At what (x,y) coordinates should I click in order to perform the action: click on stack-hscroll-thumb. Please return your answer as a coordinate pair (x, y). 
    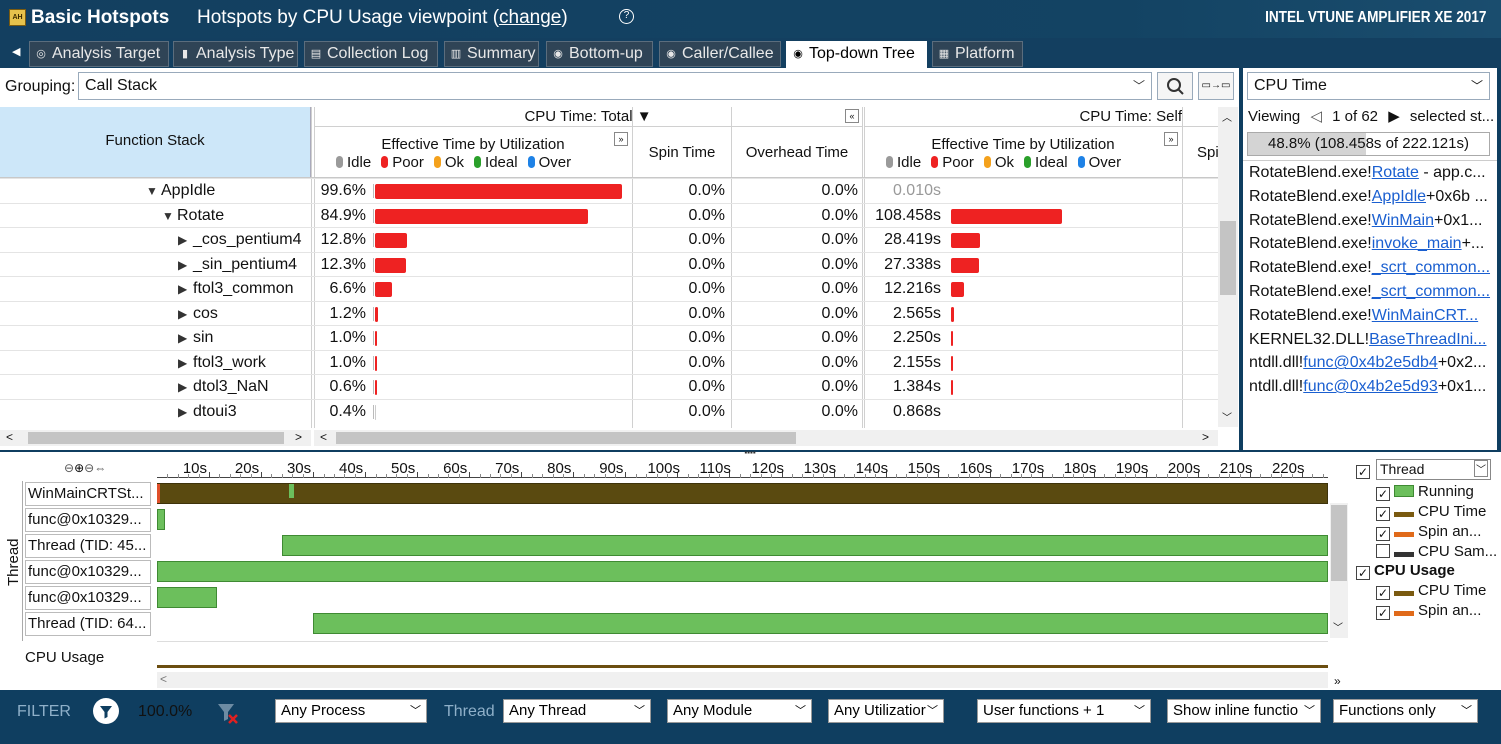
    Looking at the image, I should click on (156, 438).